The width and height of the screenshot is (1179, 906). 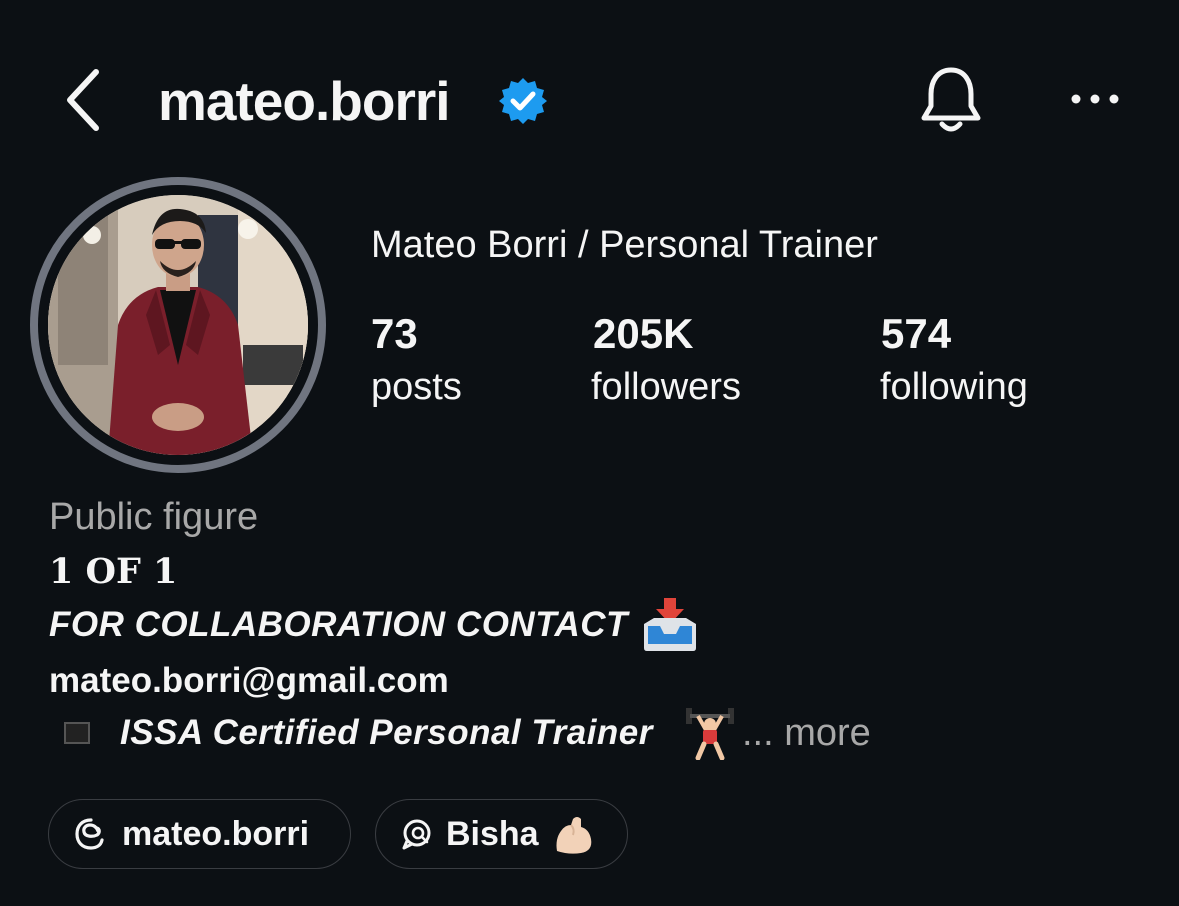 What do you see at coordinates (249, 681) in the screenshot?
I see `bio-email: mateo.borri@gmail.com` at bounding box center [249, 681].